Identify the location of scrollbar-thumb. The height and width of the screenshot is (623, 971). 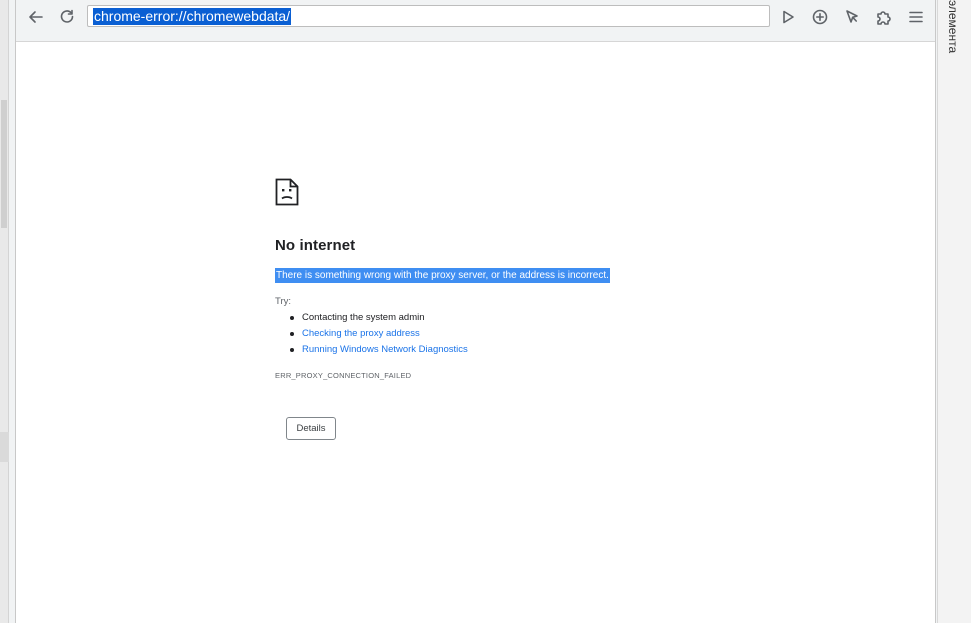
(4, 164).